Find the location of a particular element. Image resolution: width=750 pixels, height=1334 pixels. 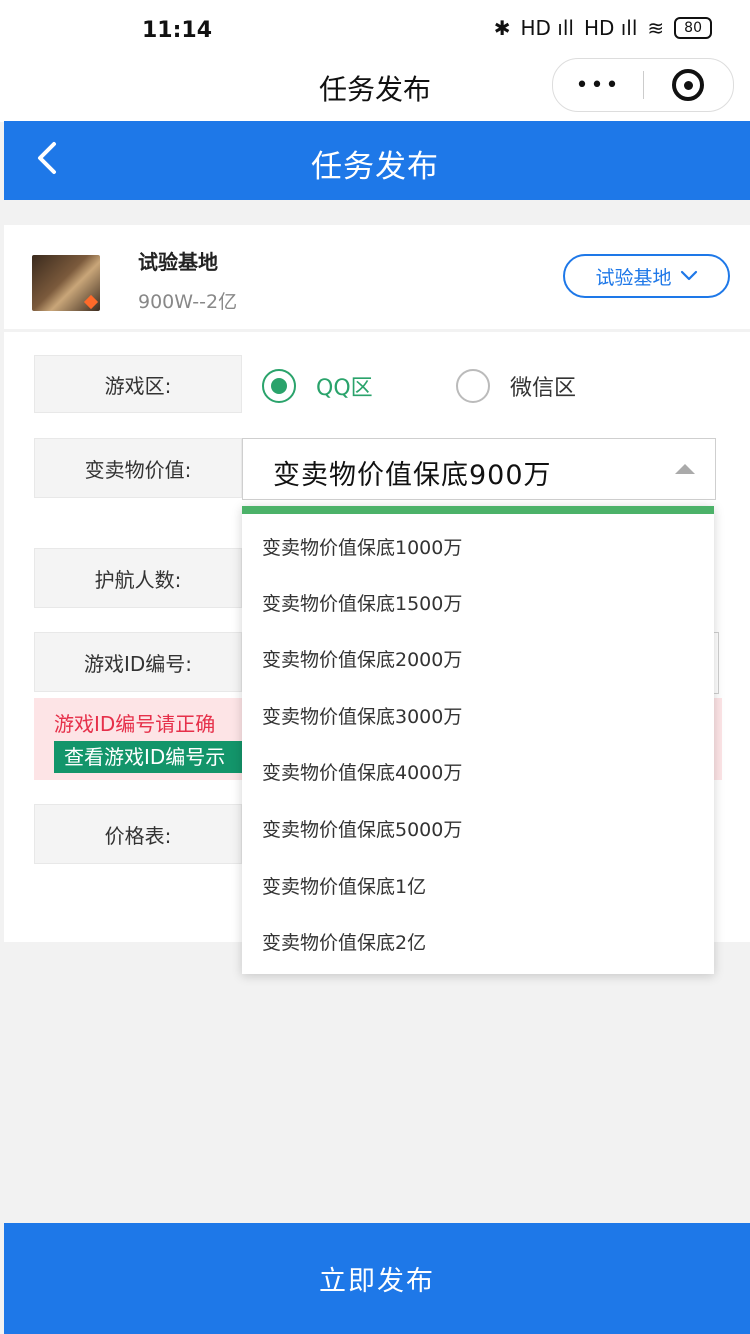

radio-qq: QQ区 is located at coordinates (317, 386).